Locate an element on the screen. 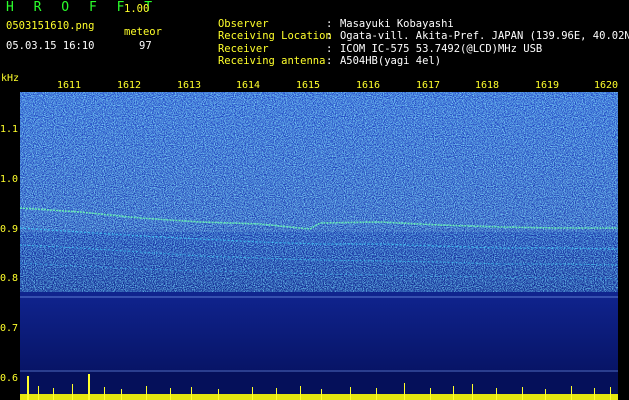  y-tick: 0.9 is located at coordinates (9, 229).